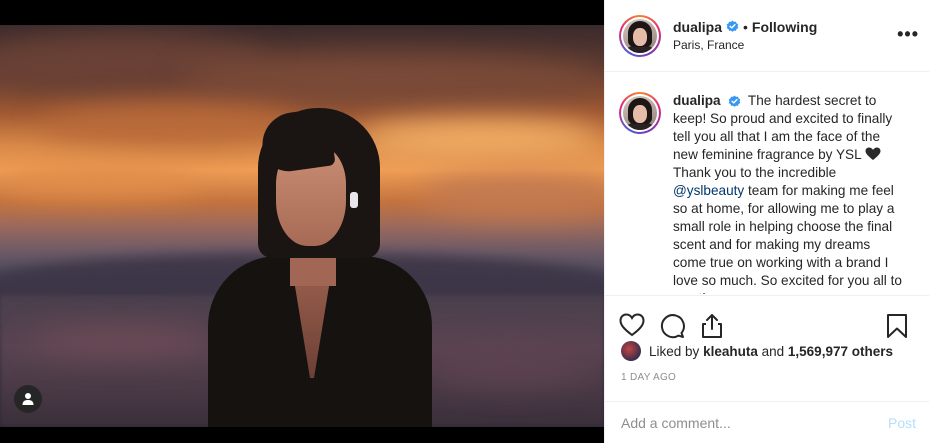 Image resolution: width=929 pixels, height=443 pixels. Describe the element at coordinates (773, 351) in the screenshot. I see `likes-connector: and` at that location.